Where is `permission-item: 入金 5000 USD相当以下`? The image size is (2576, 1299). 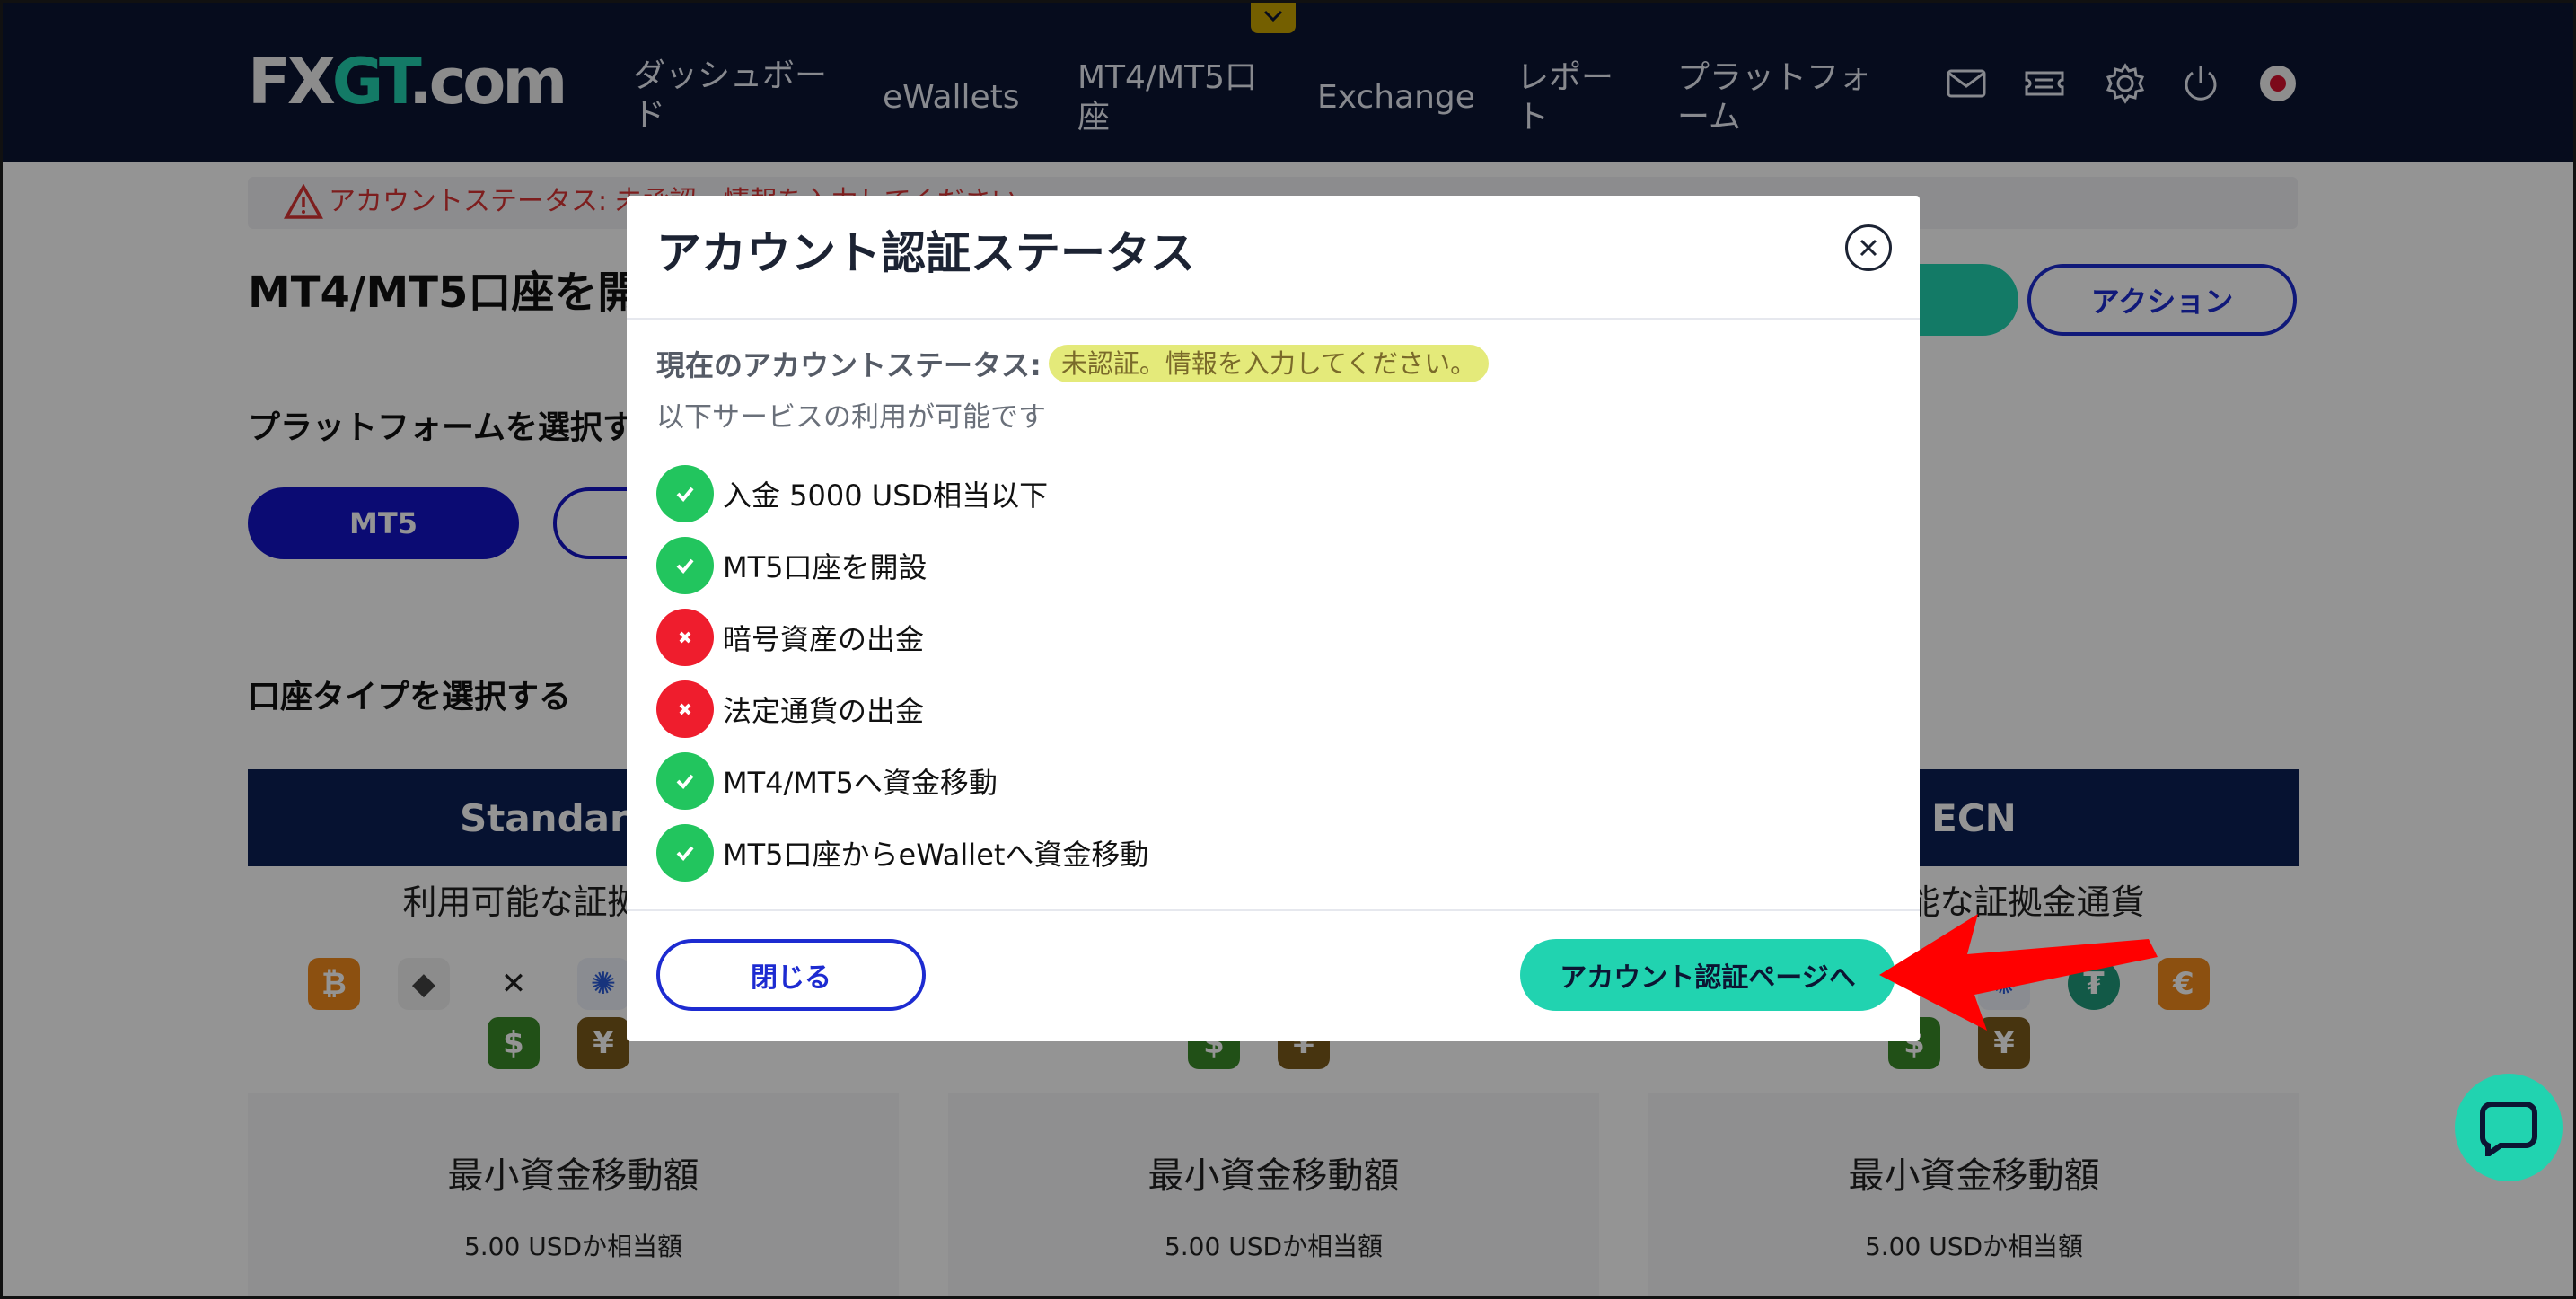
permission-item: 入金 5000 USD相当以下 is located at coordinates (852, 493).